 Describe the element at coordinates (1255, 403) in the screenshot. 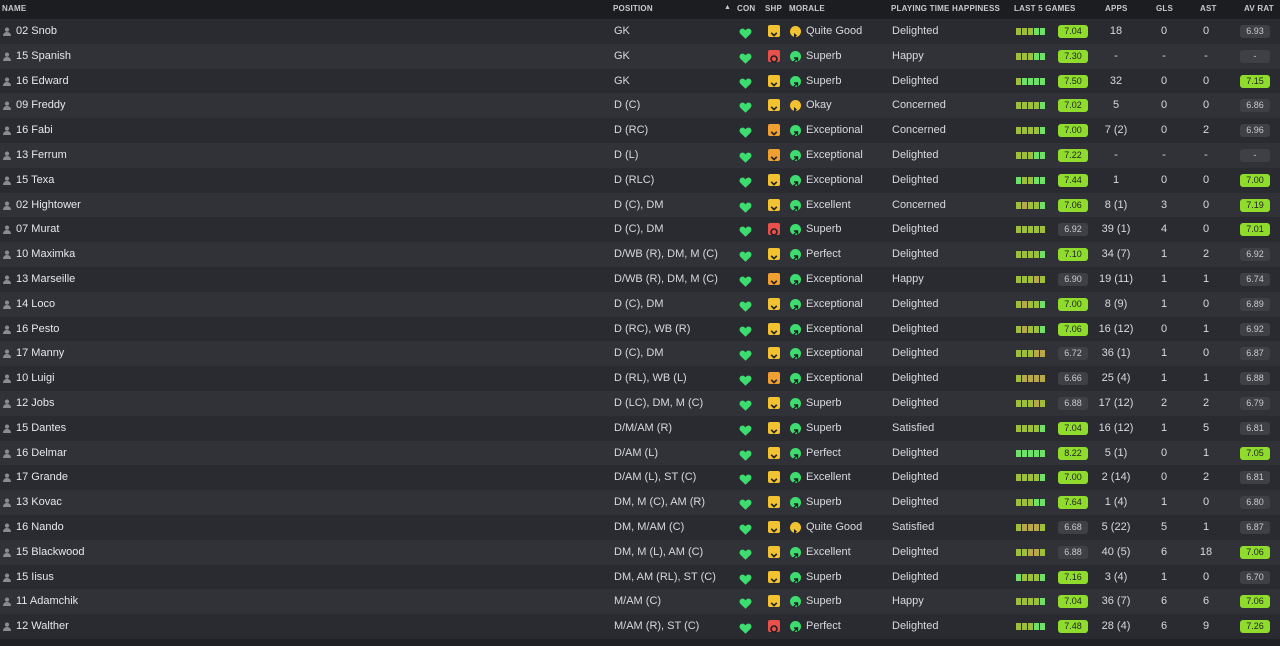

I see `avg-rating-badge: 6.79` at that location.